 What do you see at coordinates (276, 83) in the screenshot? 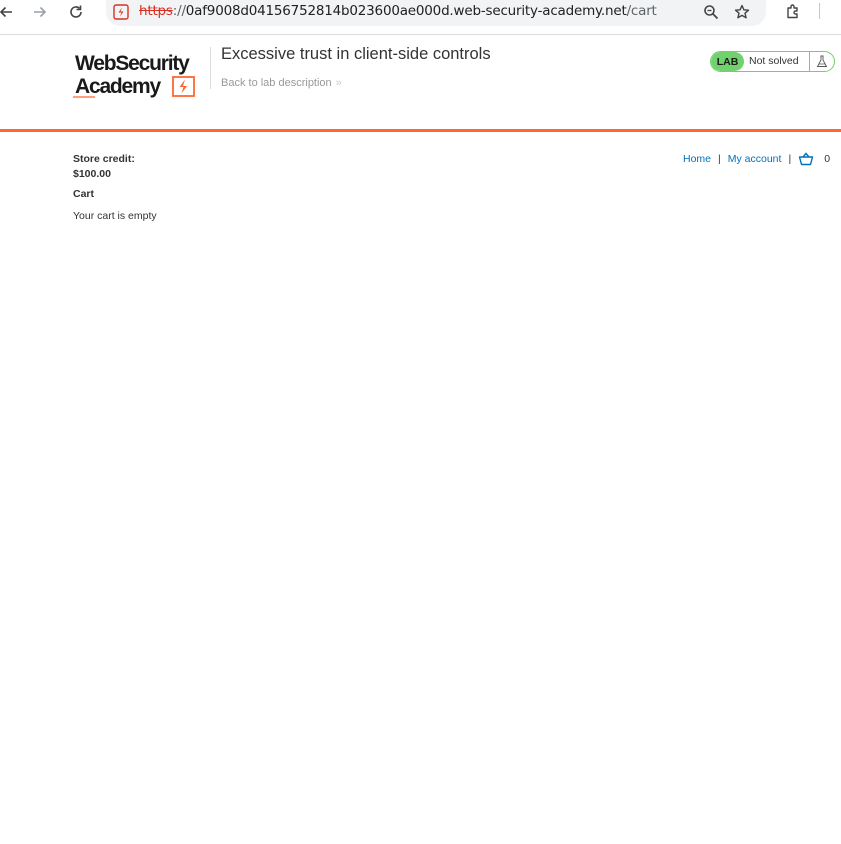
I see `back-link-label: Back to lab description` at bounding box center [276, 83].